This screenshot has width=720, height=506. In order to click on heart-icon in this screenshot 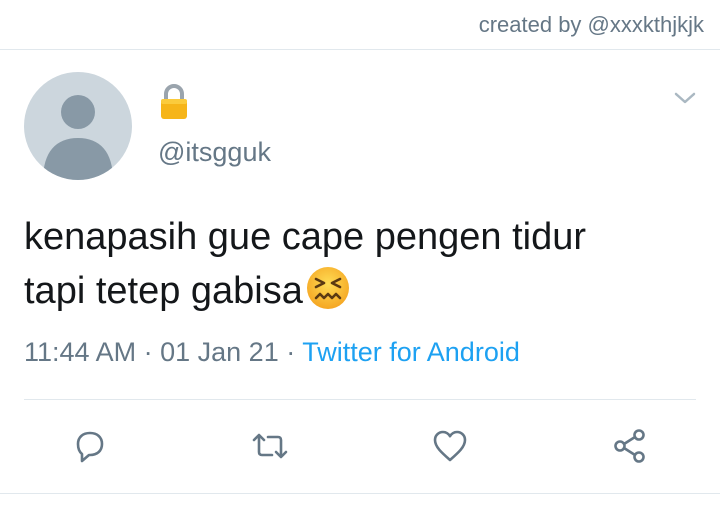, I will do `click(450, 446)`.